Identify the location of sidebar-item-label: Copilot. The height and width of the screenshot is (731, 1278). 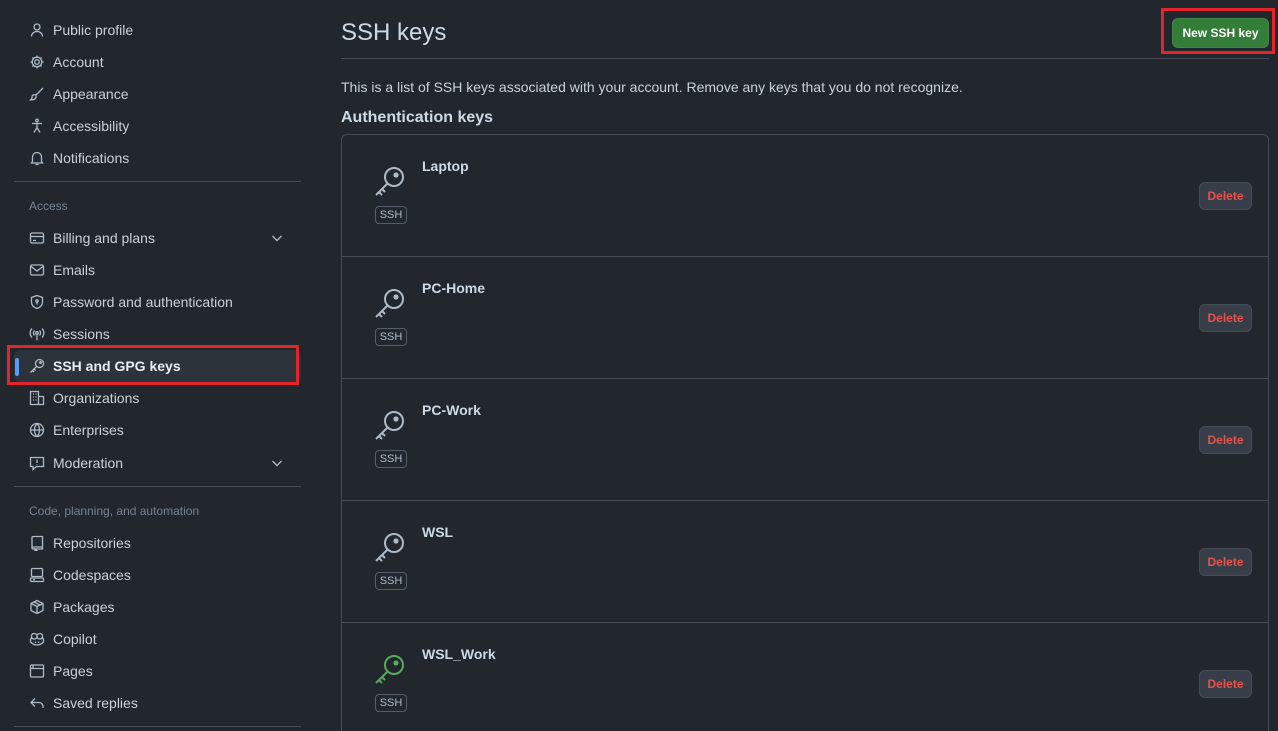
(75, 639).